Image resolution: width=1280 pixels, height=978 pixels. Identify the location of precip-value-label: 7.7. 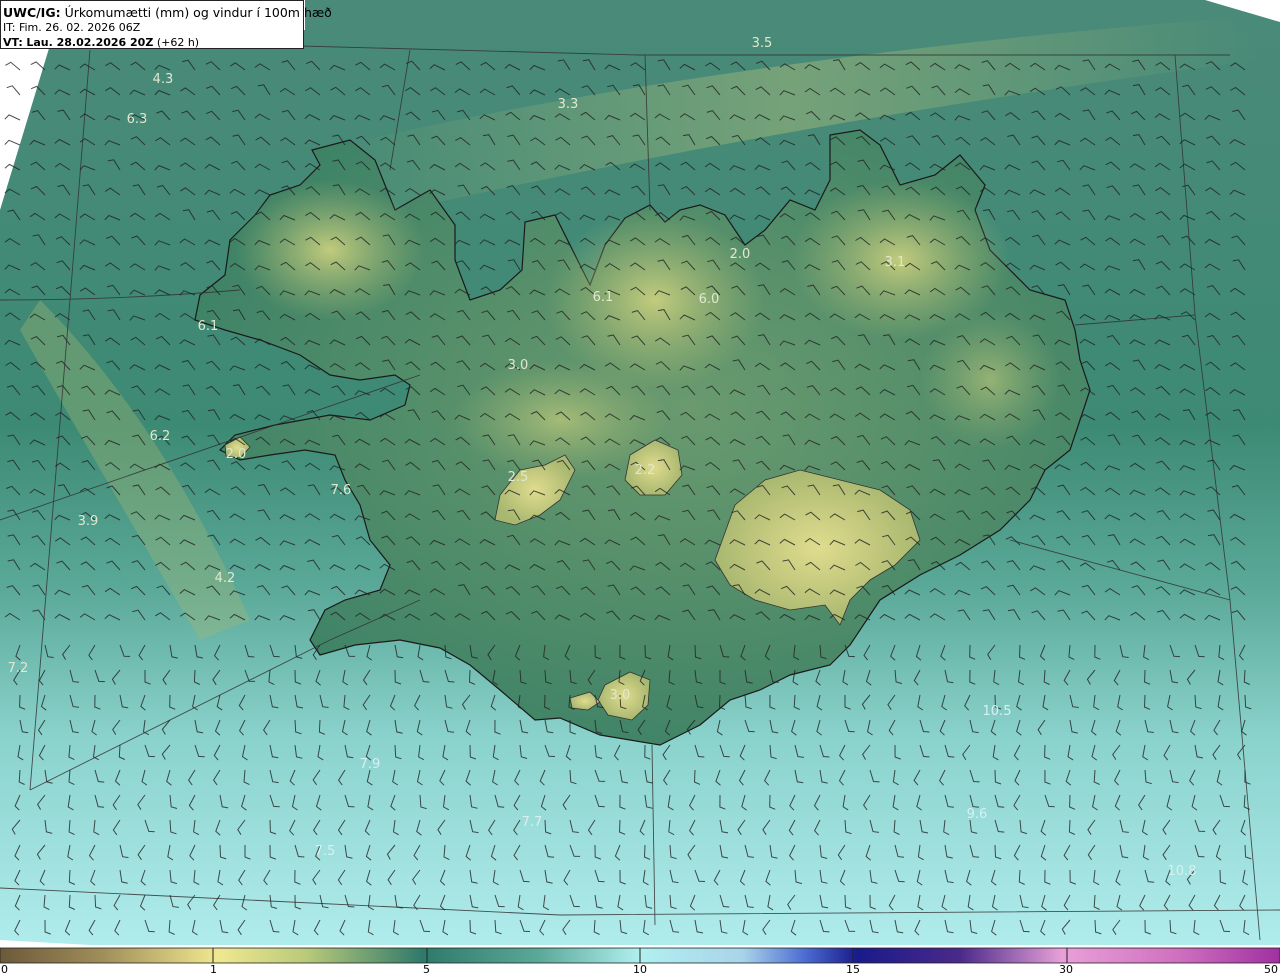
(532, 822).